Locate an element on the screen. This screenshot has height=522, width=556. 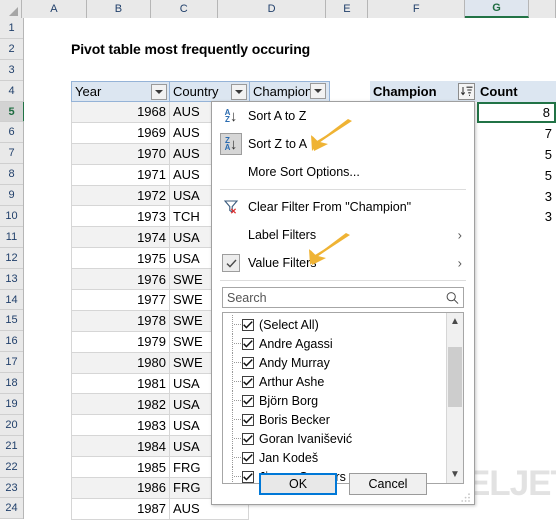
sort-a-to-z-label: Sort A to Z is located at coordinates (277, 116).